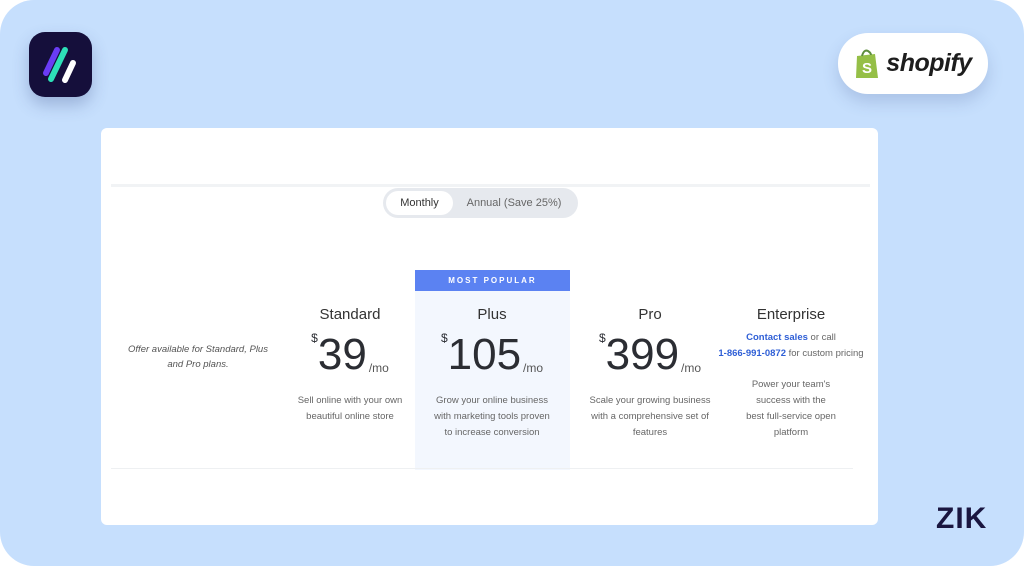 The image size is (1024, 566). What do you see at coordinates (350, 314) in the screenshot?
I see `plan-name: Standard` at bounding box center [350, 314].